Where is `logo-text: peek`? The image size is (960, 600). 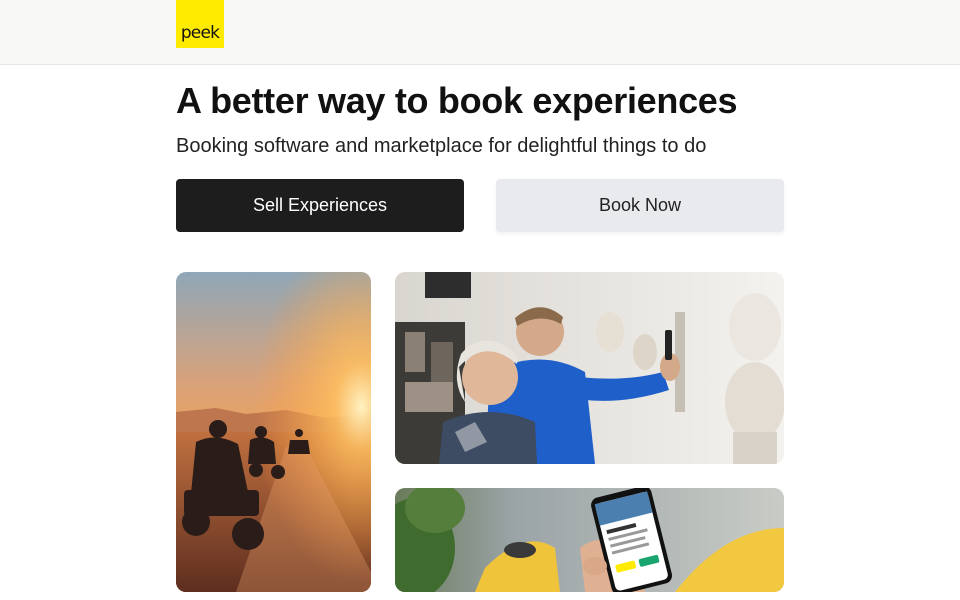 logo-text: peek is located at coordinates (200, 33).